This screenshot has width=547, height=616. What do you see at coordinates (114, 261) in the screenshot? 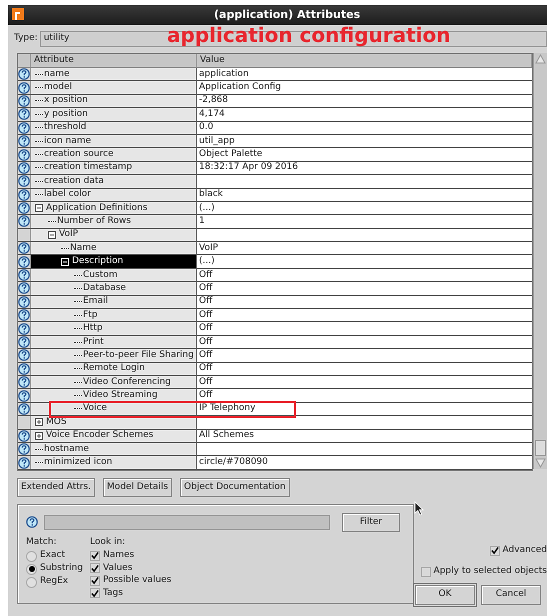
I see `attribute-cell: Description` at bounding box center [114, 261].